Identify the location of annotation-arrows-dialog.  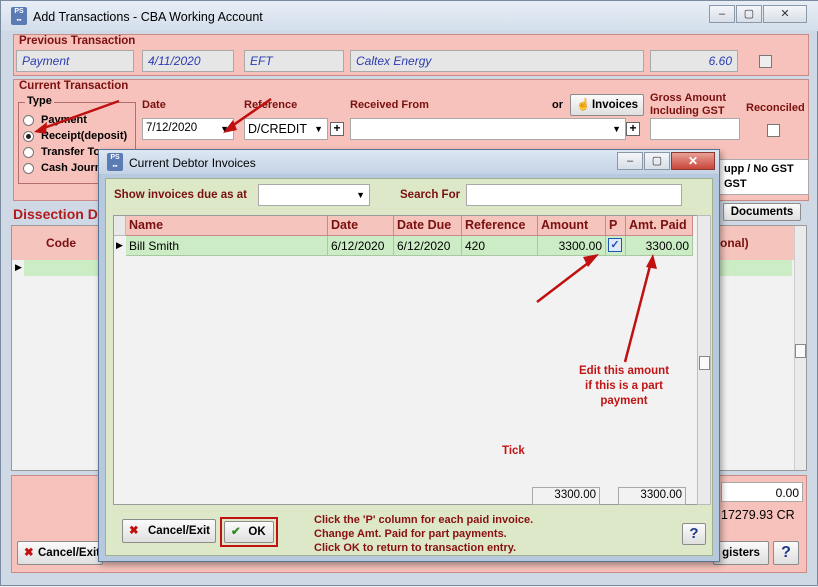
(596, 308).